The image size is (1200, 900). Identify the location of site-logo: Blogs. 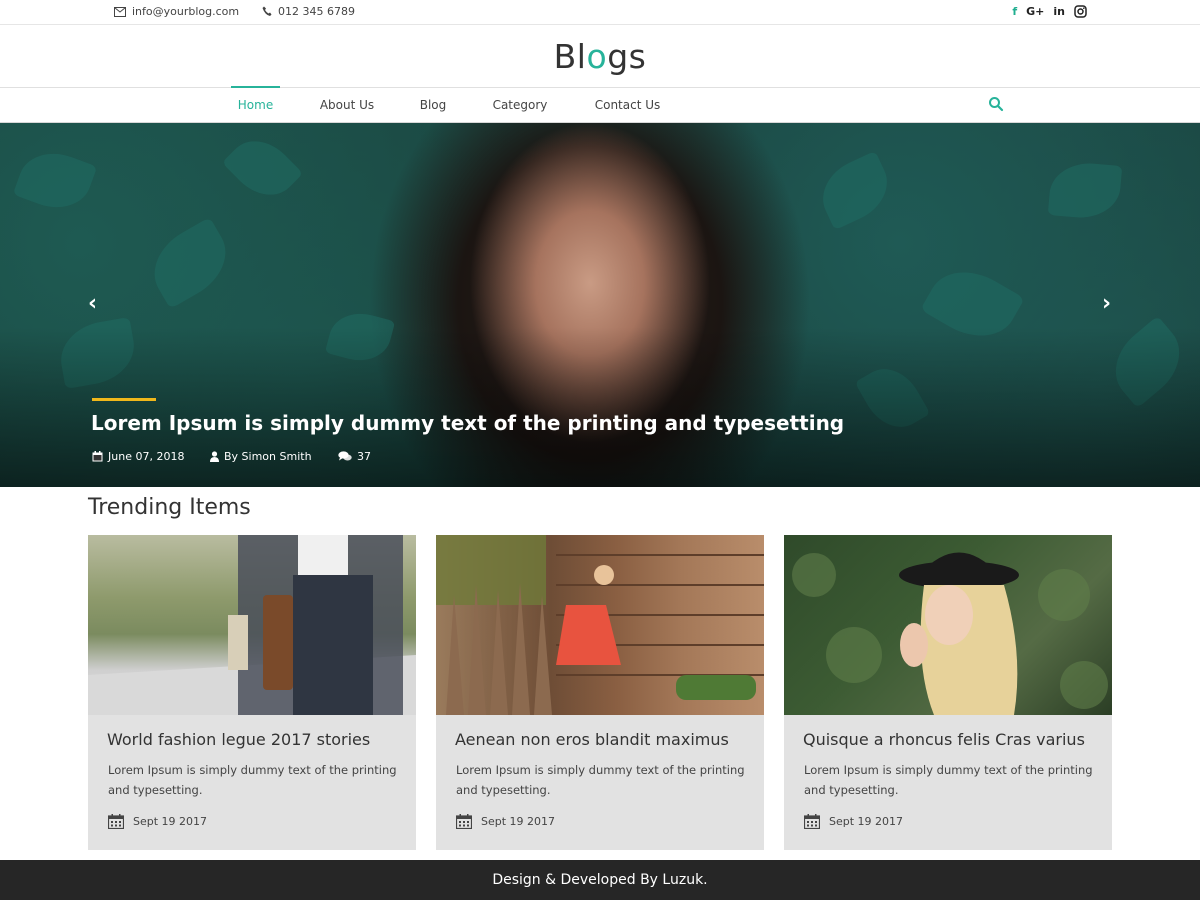
(600, 56).